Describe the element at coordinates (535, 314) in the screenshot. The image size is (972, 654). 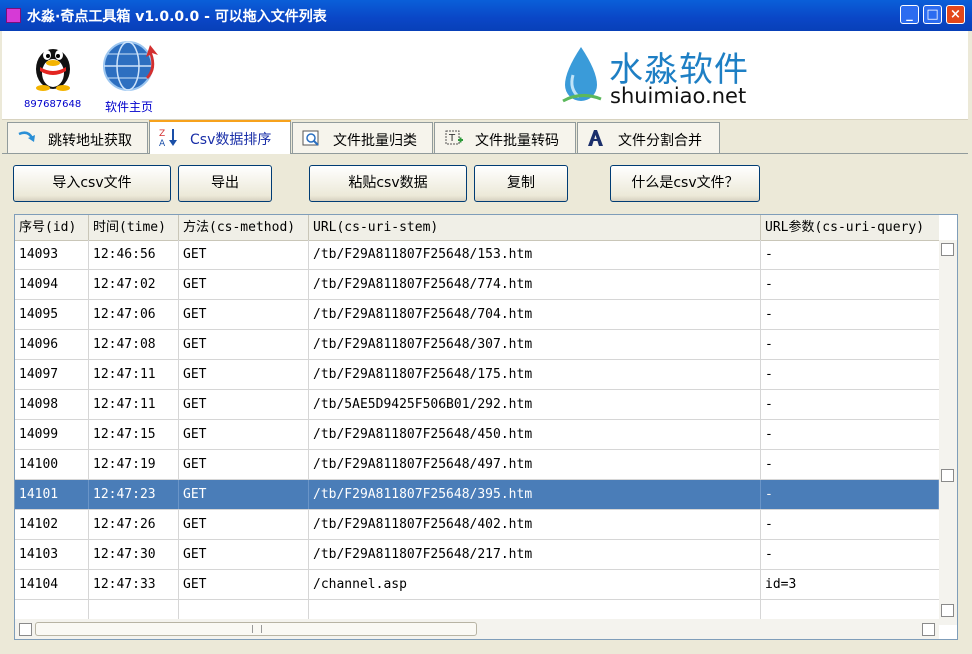
I see `cell-uri-stem: /tb/F29A811807F25648/704.htm` at that location.